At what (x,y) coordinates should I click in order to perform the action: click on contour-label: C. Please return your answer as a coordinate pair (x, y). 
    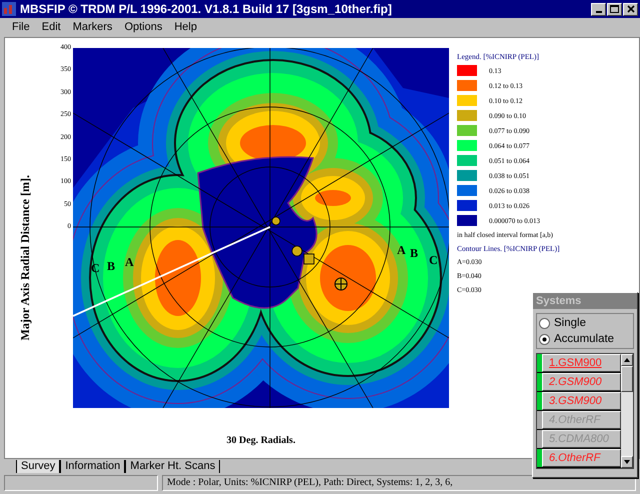
    Looking at the image, I should click on (433, 260).